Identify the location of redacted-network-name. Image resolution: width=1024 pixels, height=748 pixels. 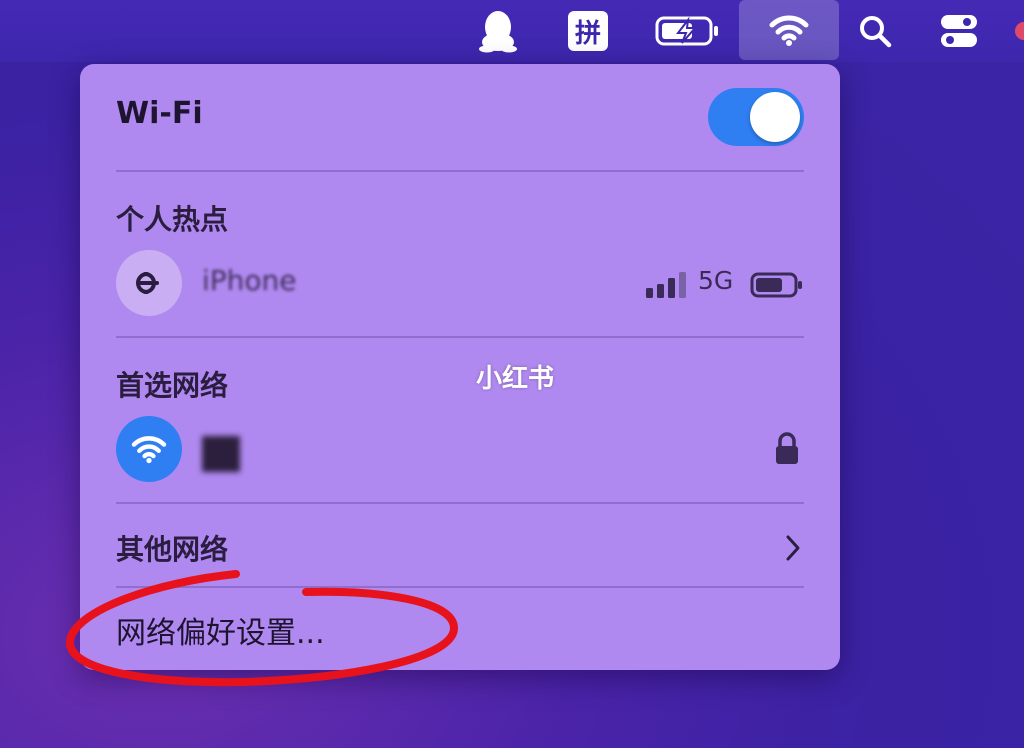
(221, 454).